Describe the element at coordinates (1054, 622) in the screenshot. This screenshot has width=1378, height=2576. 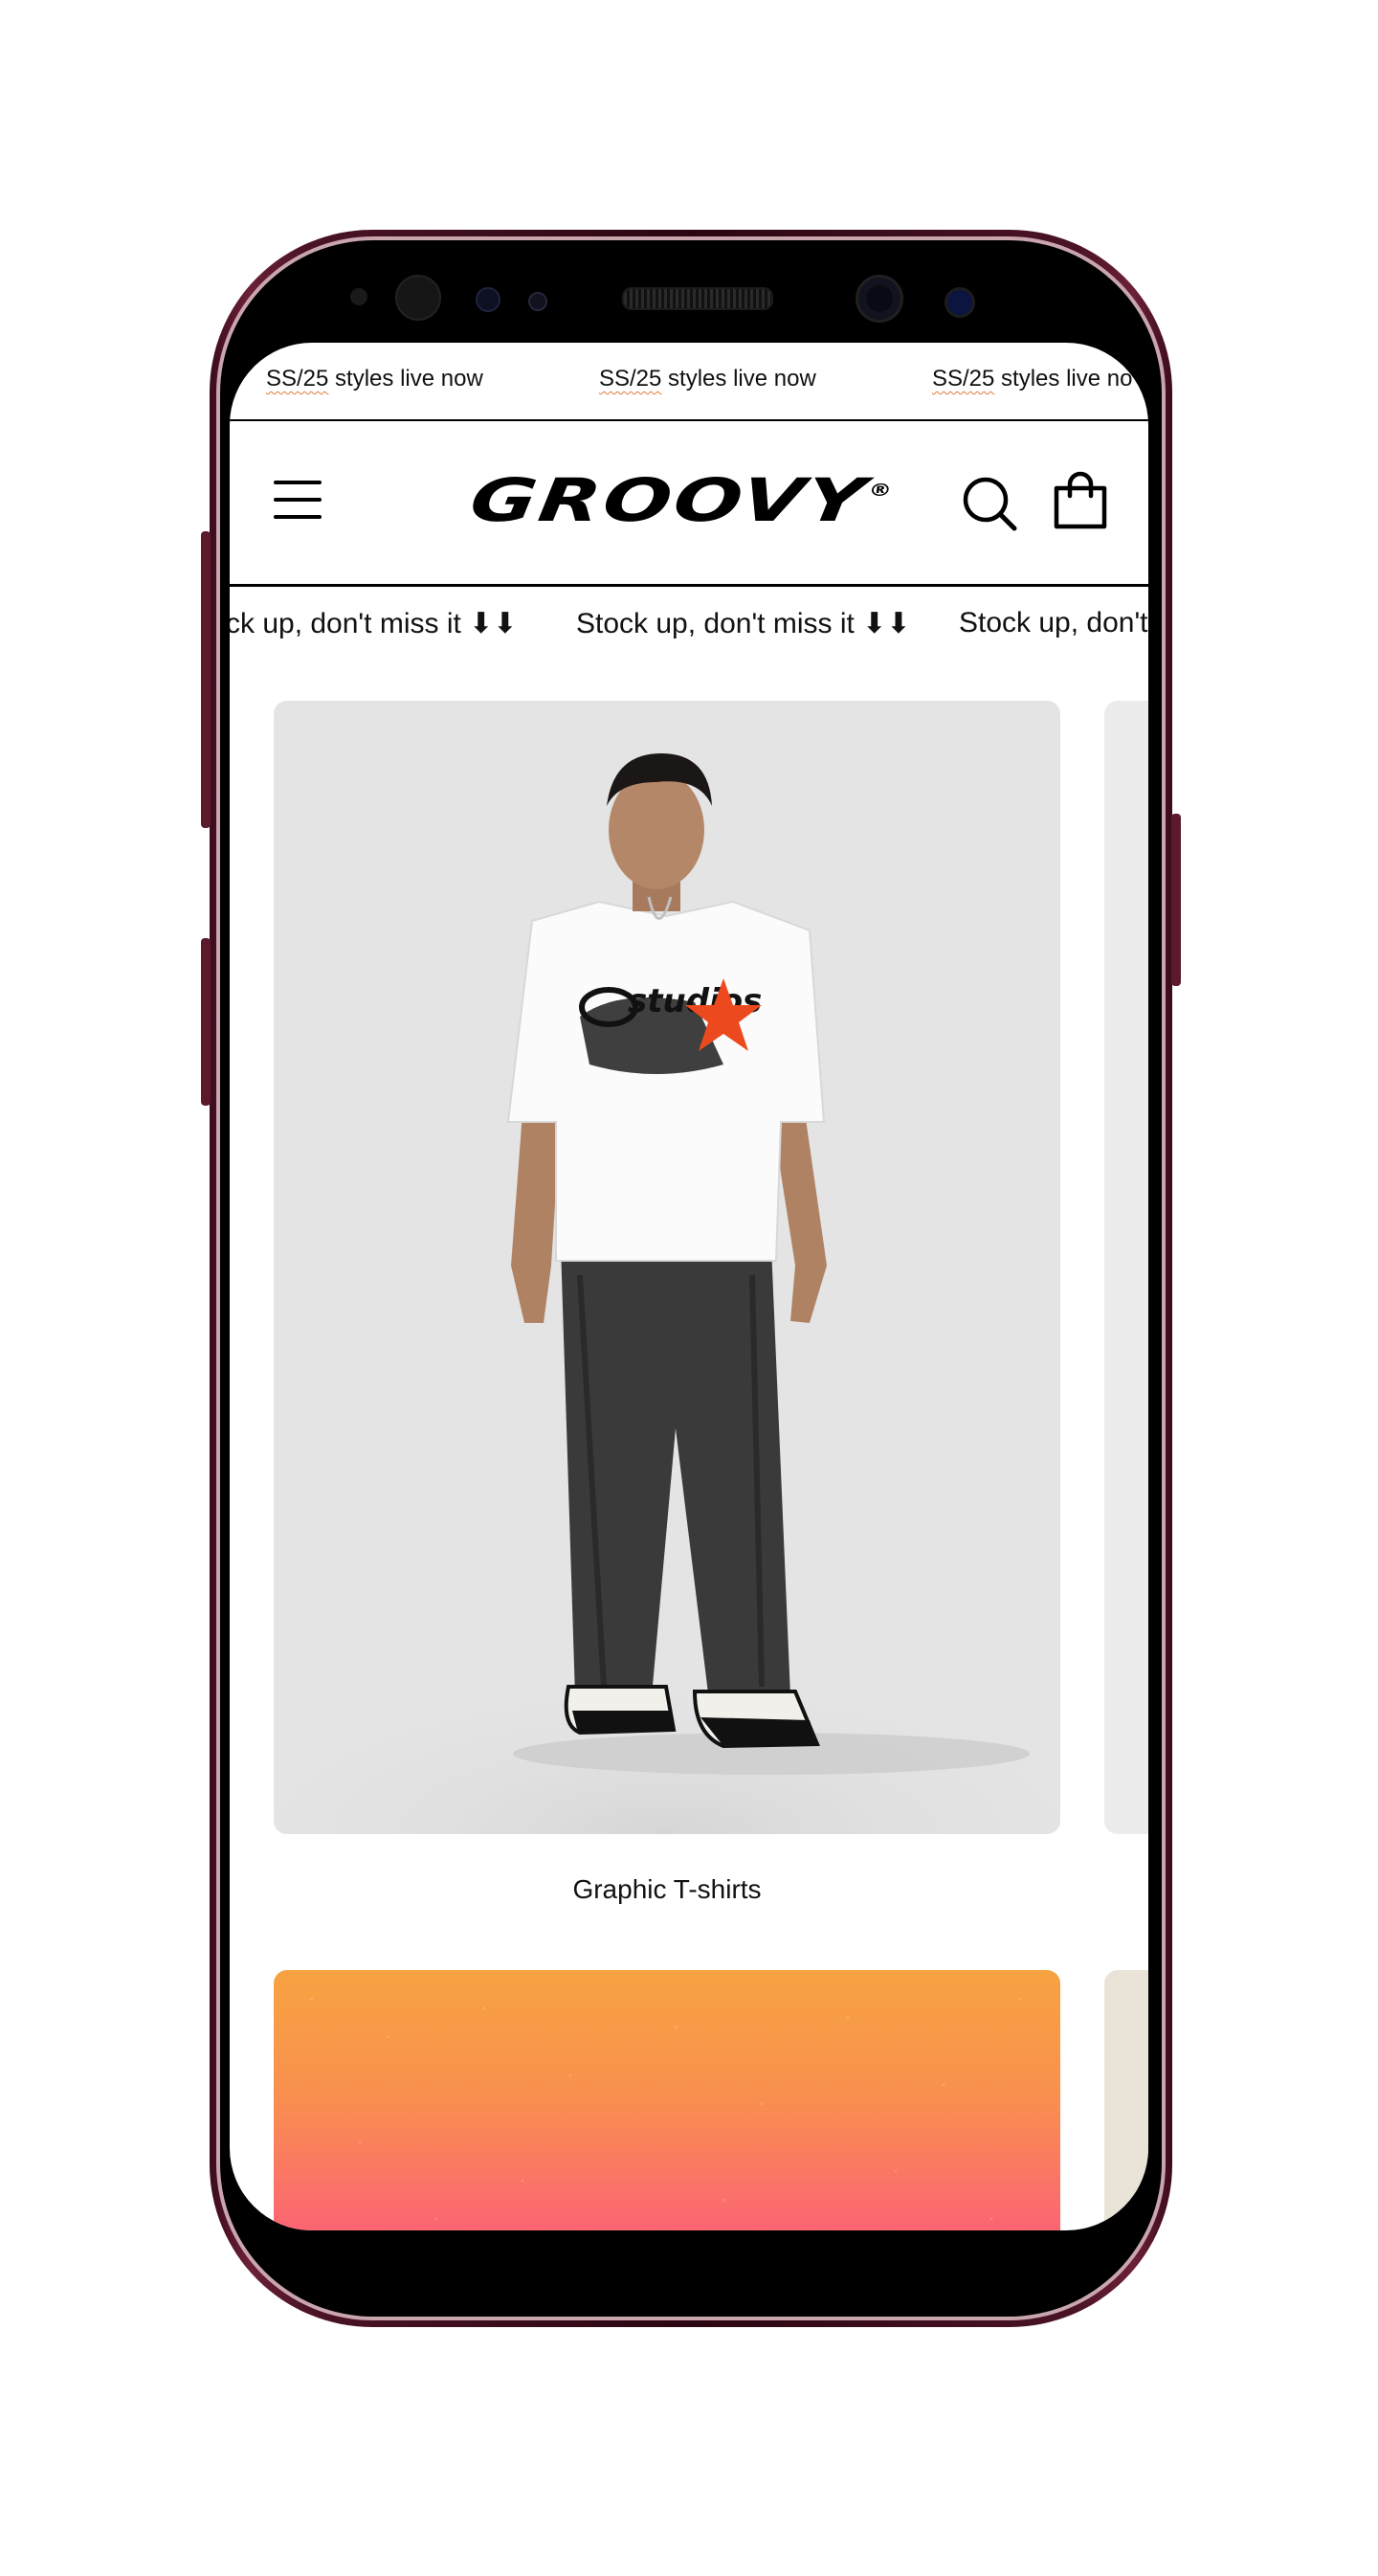
I see `ticker-item: Stock up, don't` at that location.